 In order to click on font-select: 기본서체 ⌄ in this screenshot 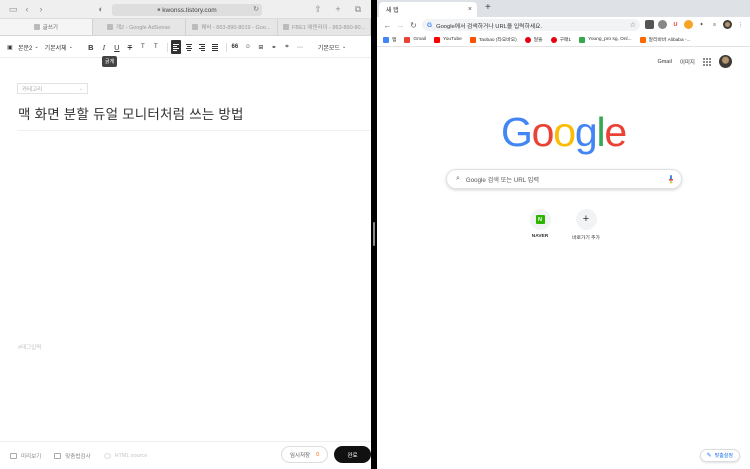, I will do `click(59, 47)`.